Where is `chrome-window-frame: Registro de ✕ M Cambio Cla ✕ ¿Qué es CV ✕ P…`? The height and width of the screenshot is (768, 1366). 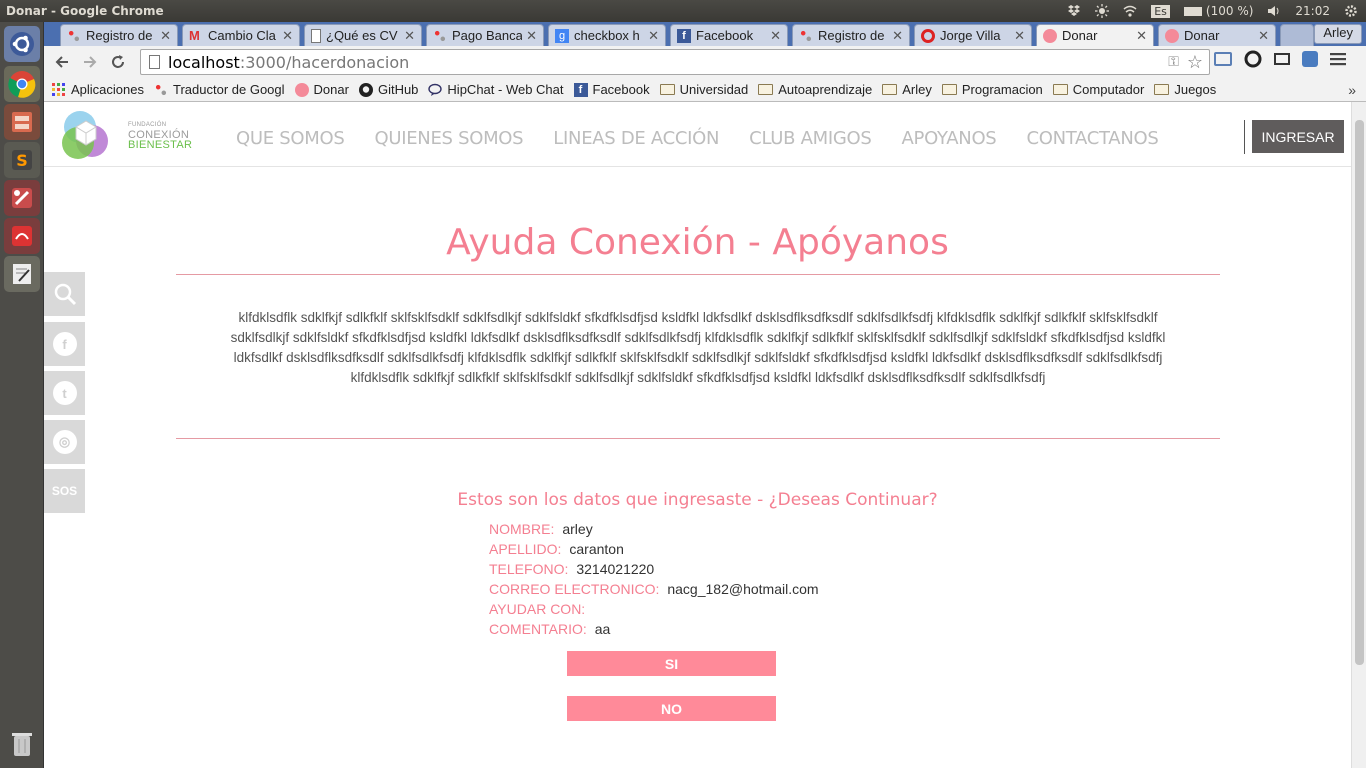
chrome-window-frame: Registro de ✕ M Cambio Cla ✕ ¿Qué es CV ✕ P… is located at coordinates (705, 62).